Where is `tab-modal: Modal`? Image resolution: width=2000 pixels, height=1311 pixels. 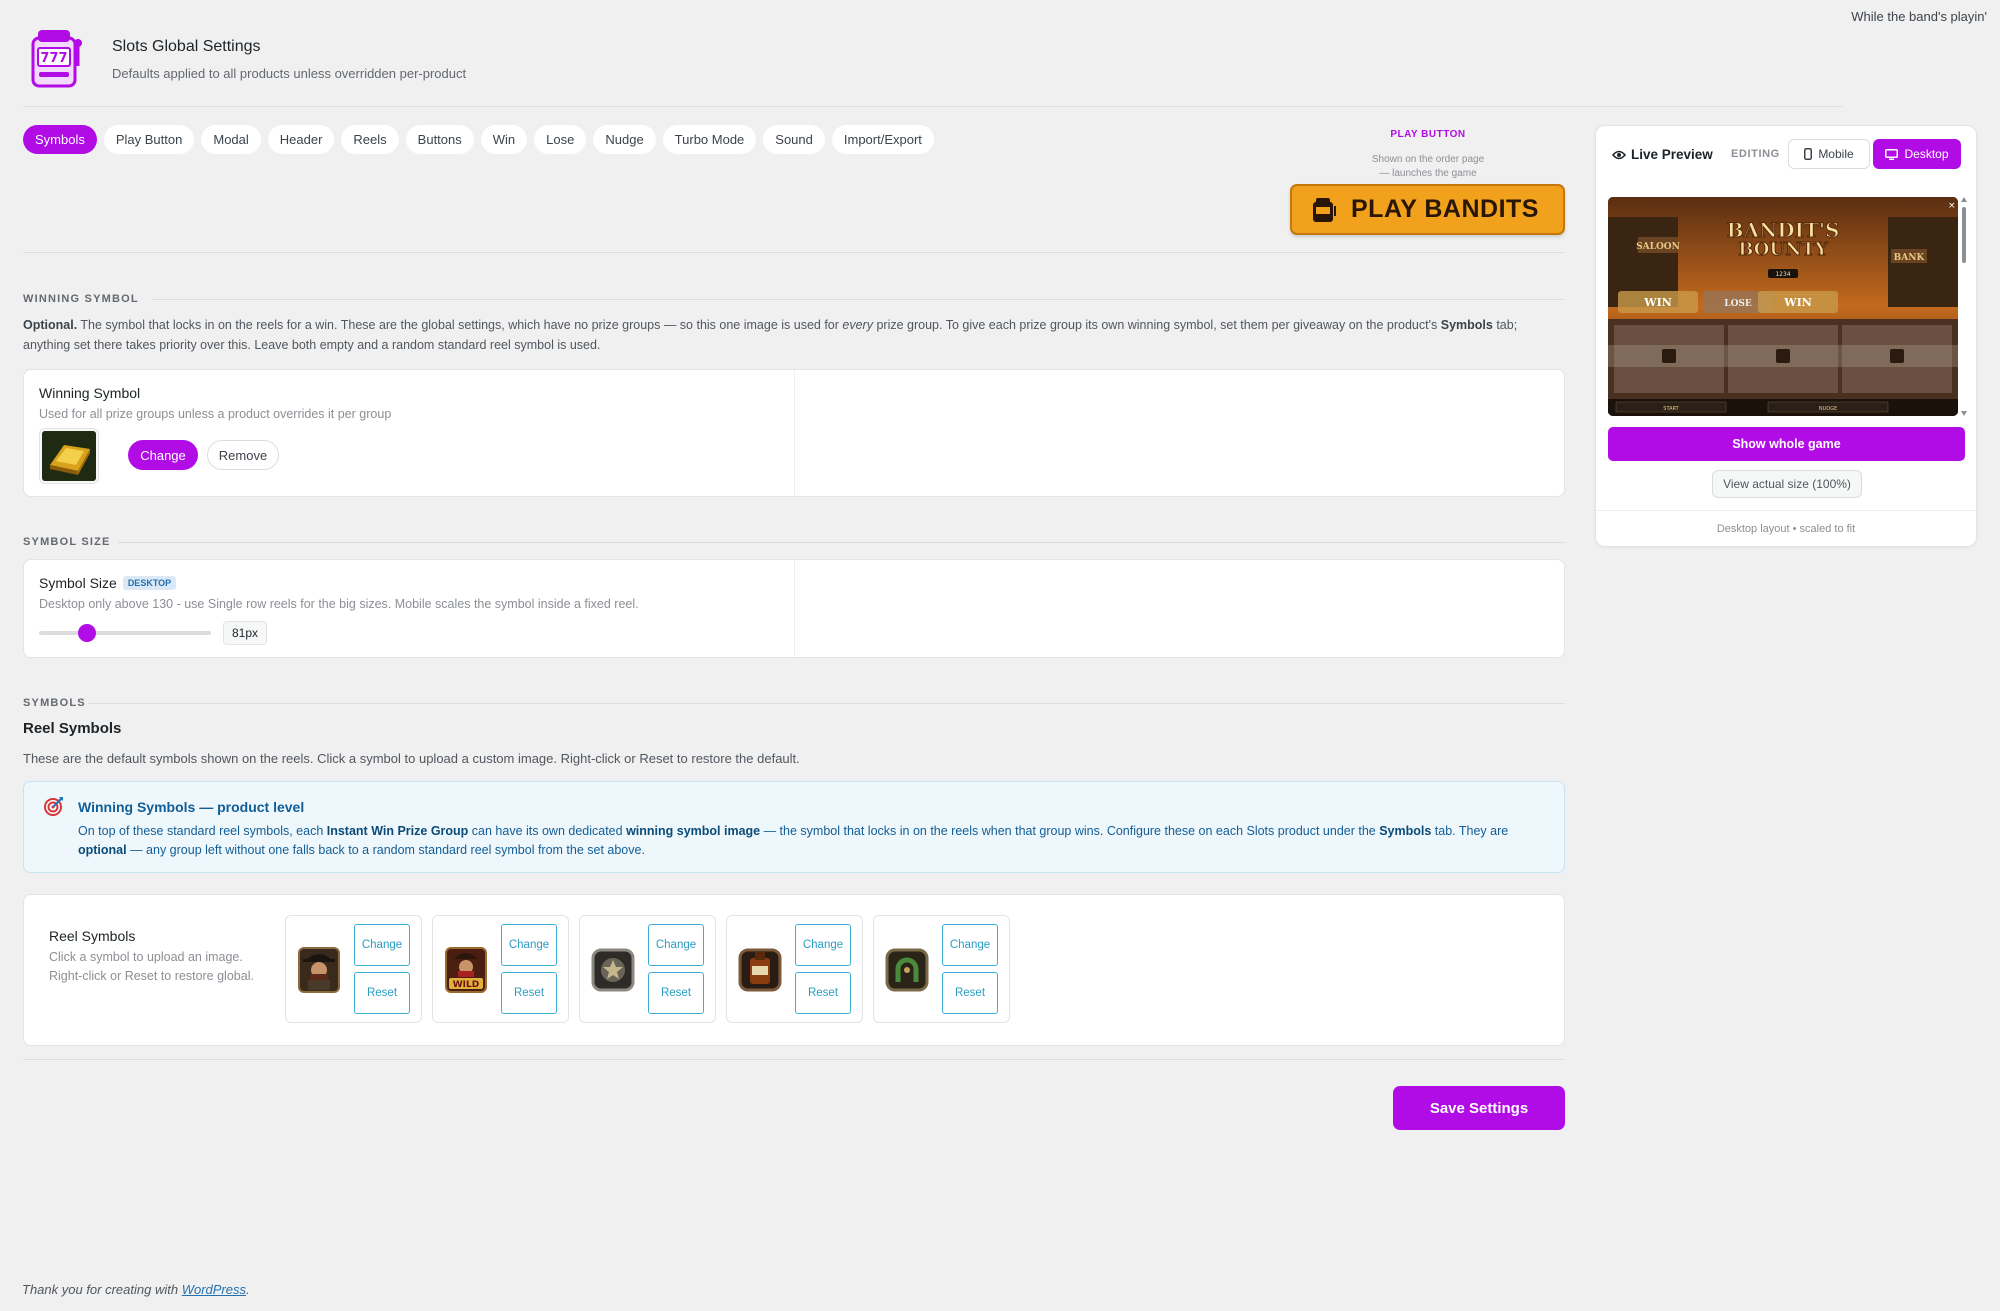 tab-modal: Modal is located at coordinates (231, 139).